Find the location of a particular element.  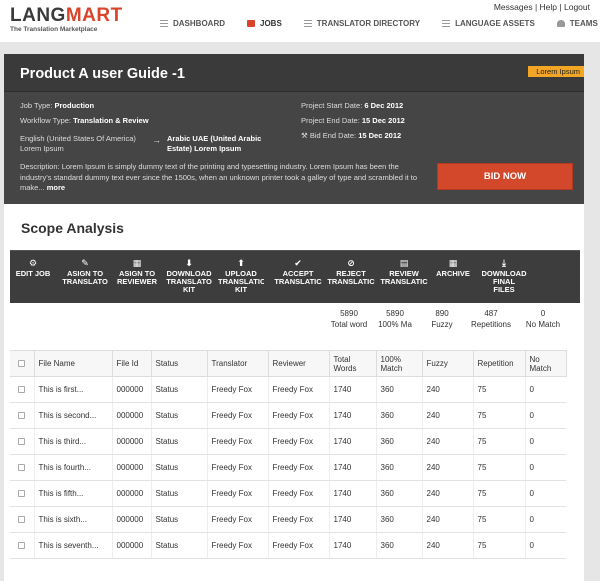

row-select-cell is located at coordinates (22, 519).